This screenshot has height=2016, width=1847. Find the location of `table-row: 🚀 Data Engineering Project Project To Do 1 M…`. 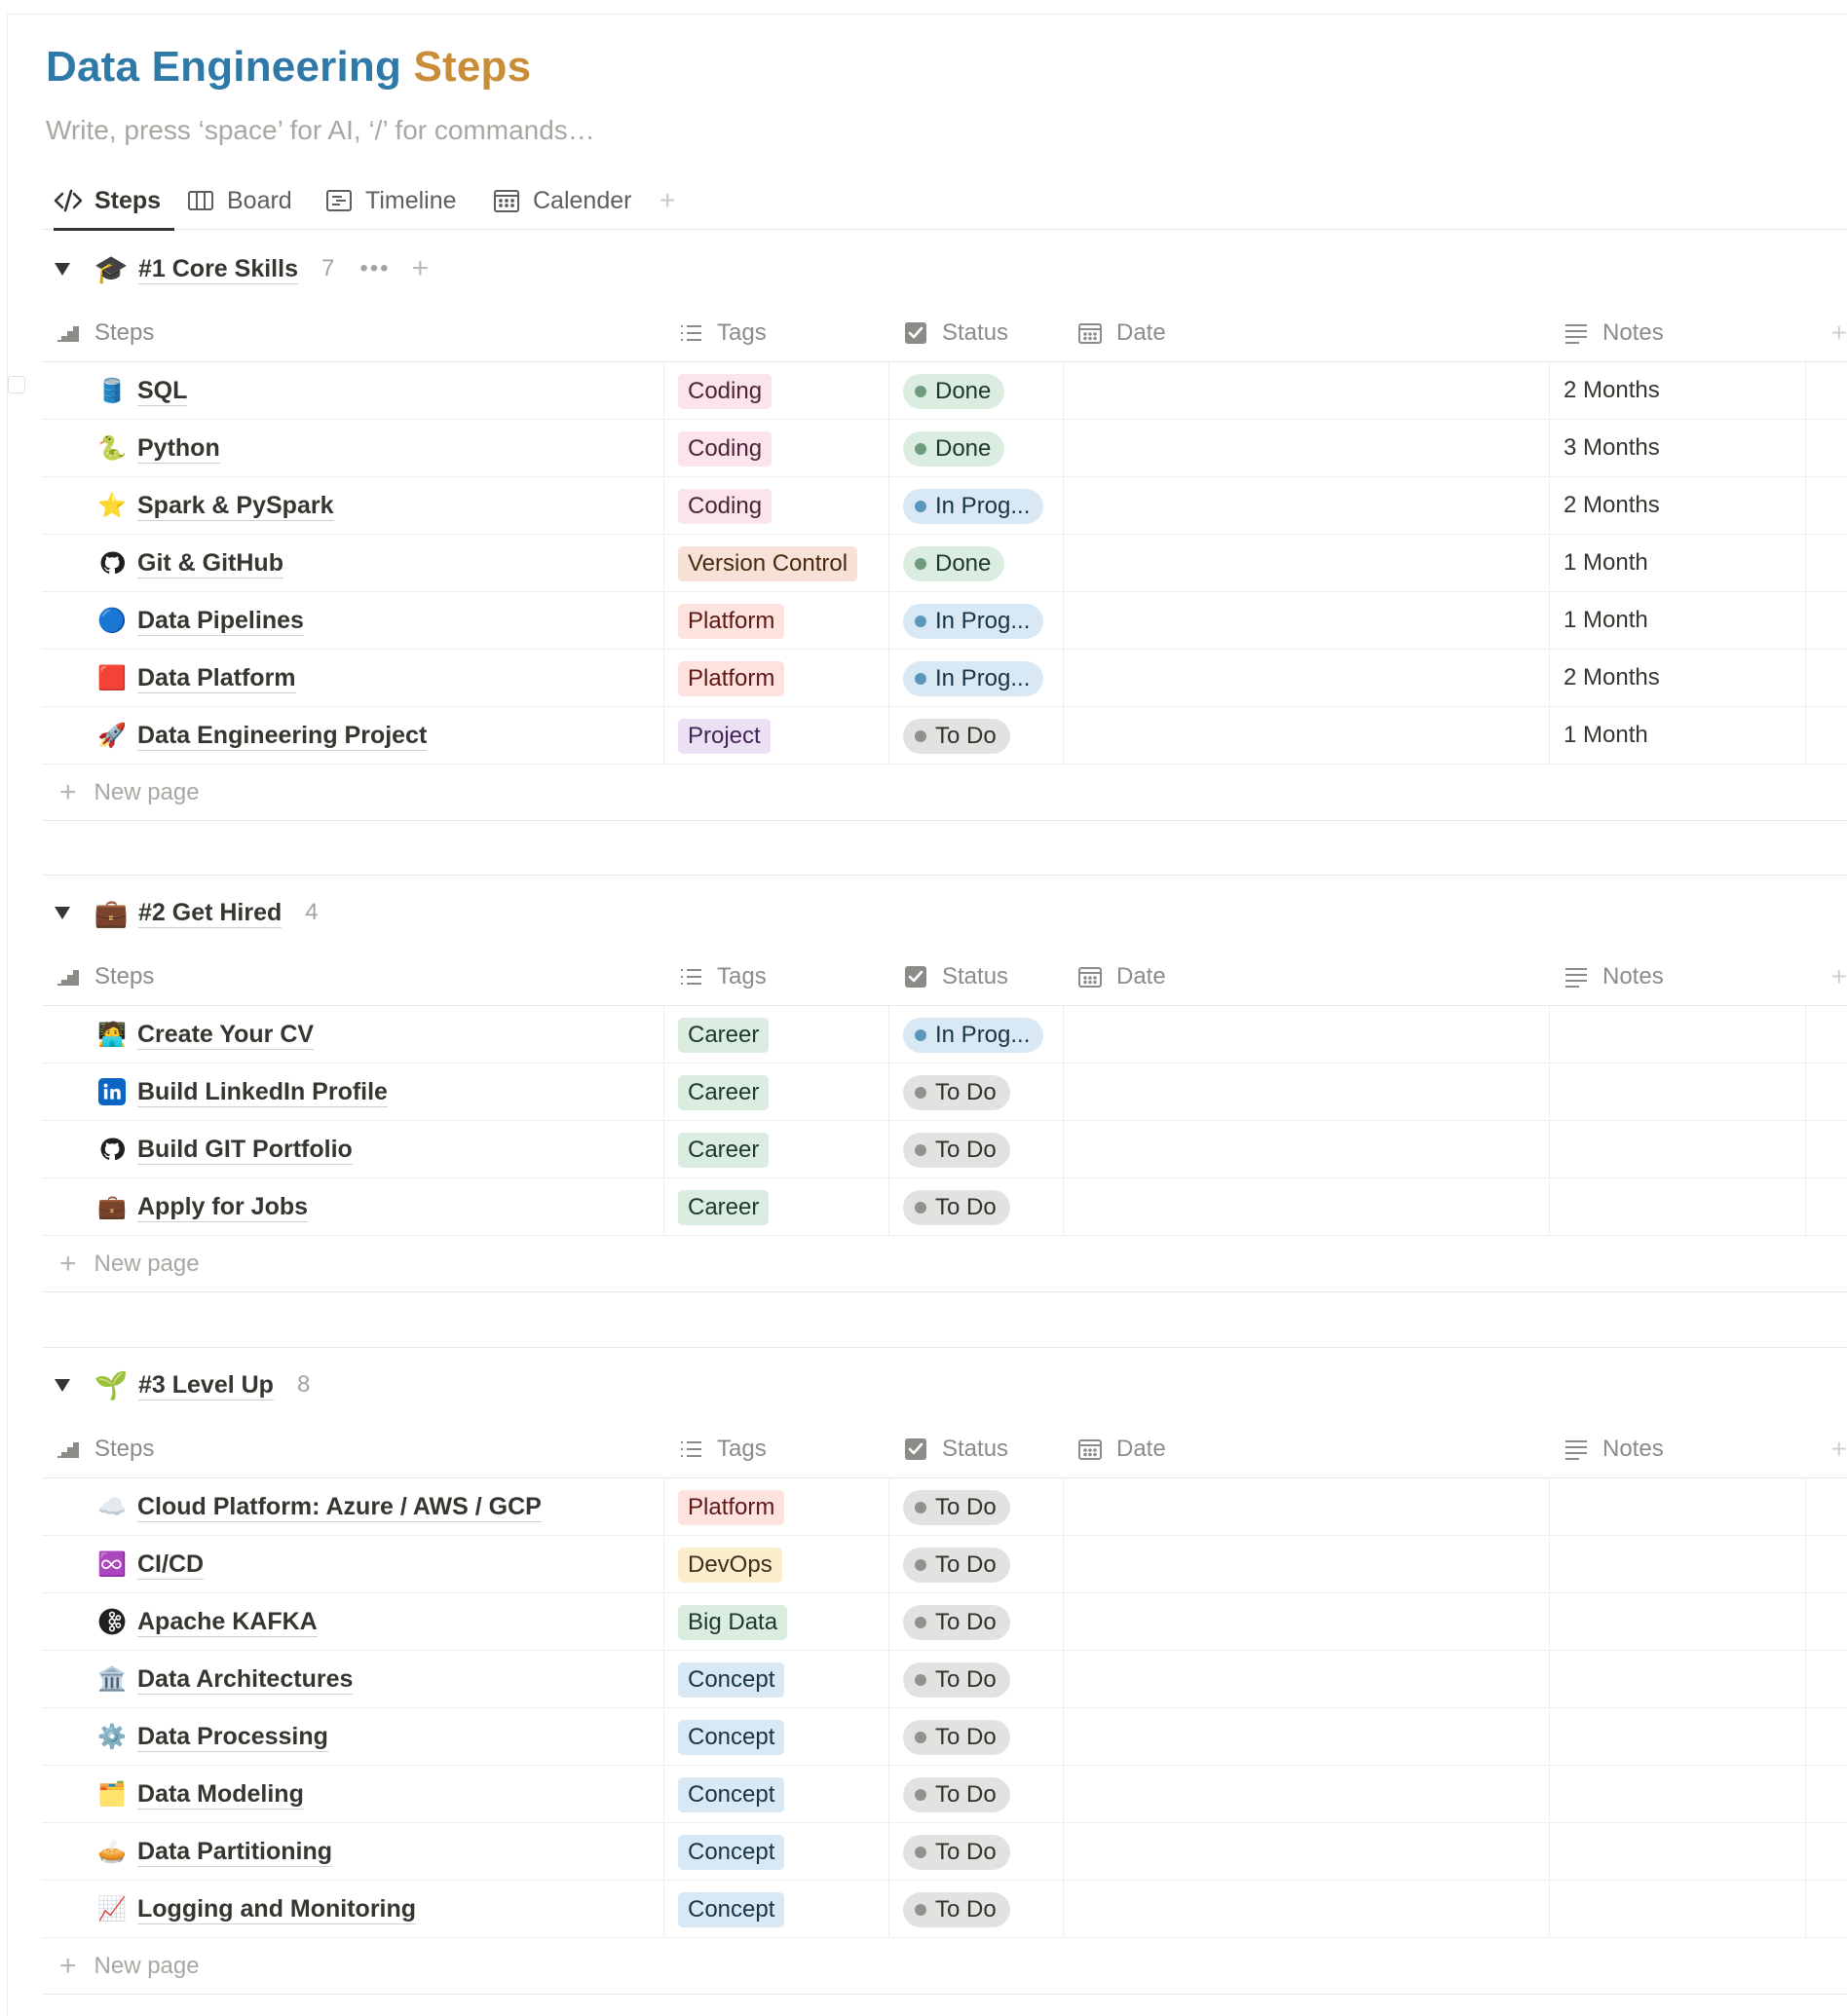

table-row: 🚀 Data Engineering Project Project To Do 1 M… is located at coordinates (945, 736).